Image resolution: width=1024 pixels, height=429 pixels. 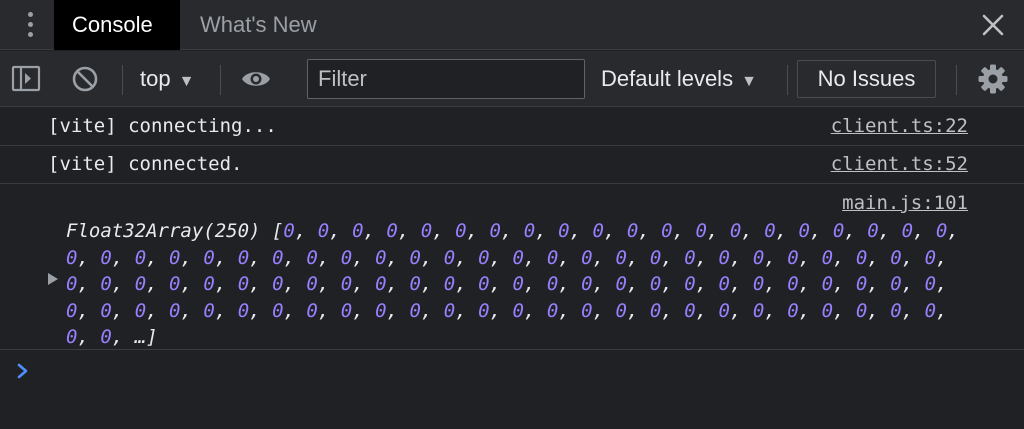 I want to click on live-expression-eye-icon, so click(x=256, y=79).